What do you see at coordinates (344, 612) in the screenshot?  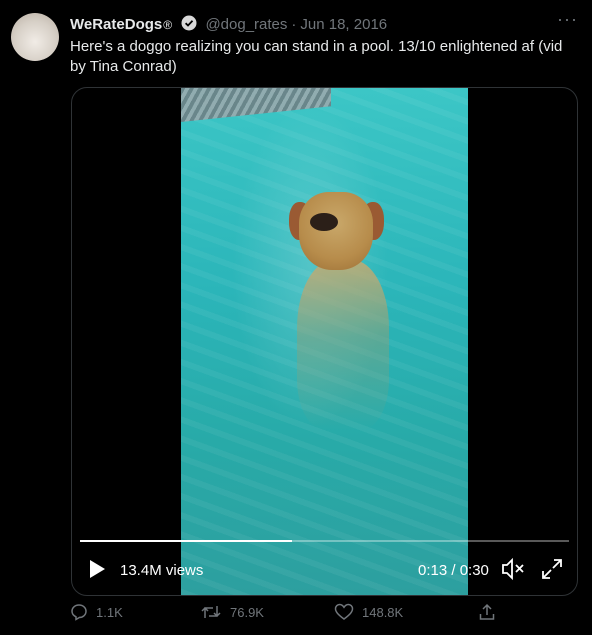 I see `like-icon` at bounding box center [344, 612].